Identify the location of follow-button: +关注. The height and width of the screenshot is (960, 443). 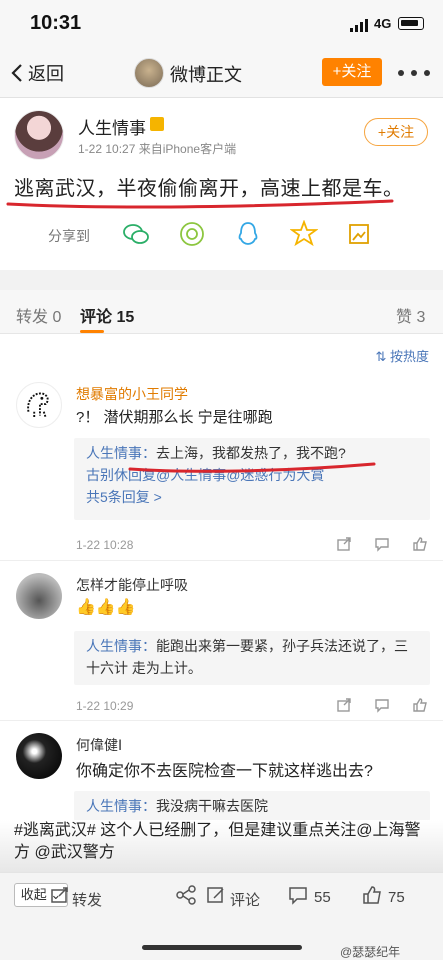
(396, 132).